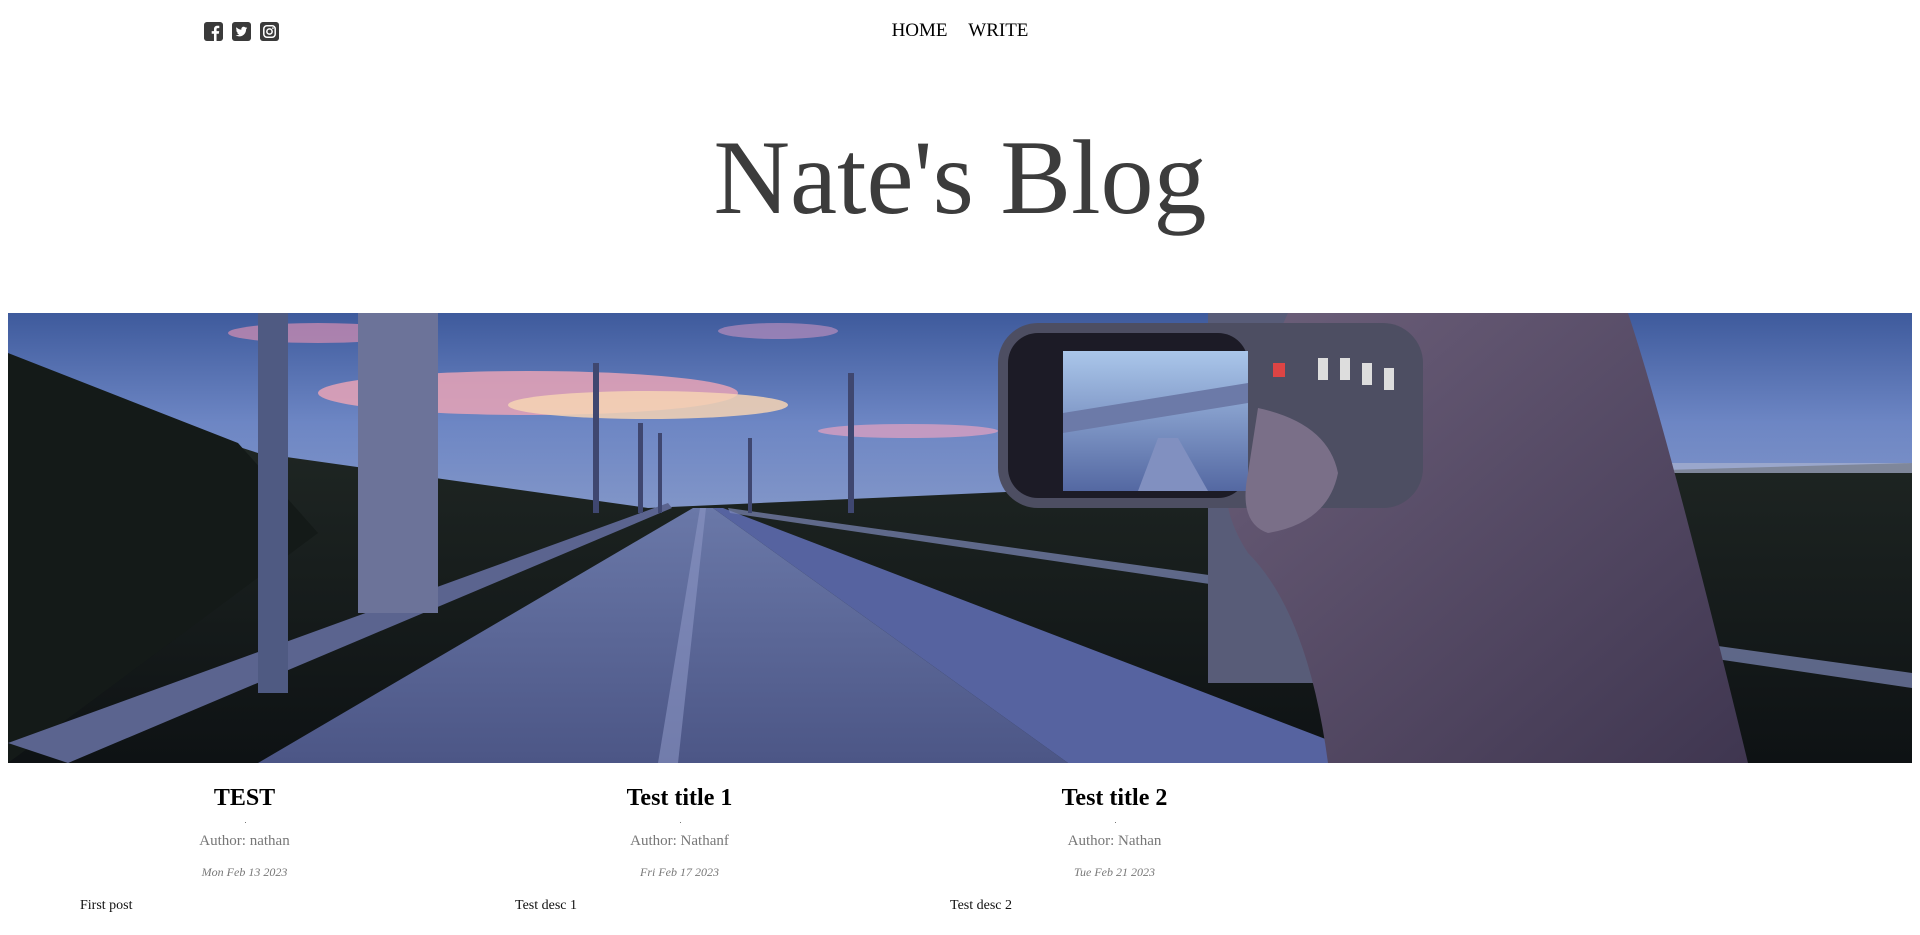 The width and height of the screenshot is (1920, 935). I want to click on post-author: Author: Nathan, so click(1114, 841).